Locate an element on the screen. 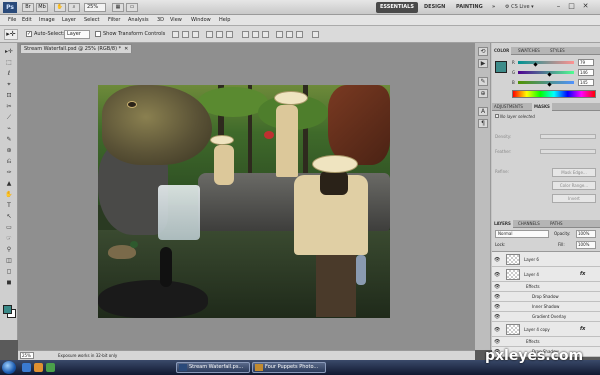 The width and height of the screenshot is (600, 375). distribute-vcenter-icon is located at coordinates (255, 34).